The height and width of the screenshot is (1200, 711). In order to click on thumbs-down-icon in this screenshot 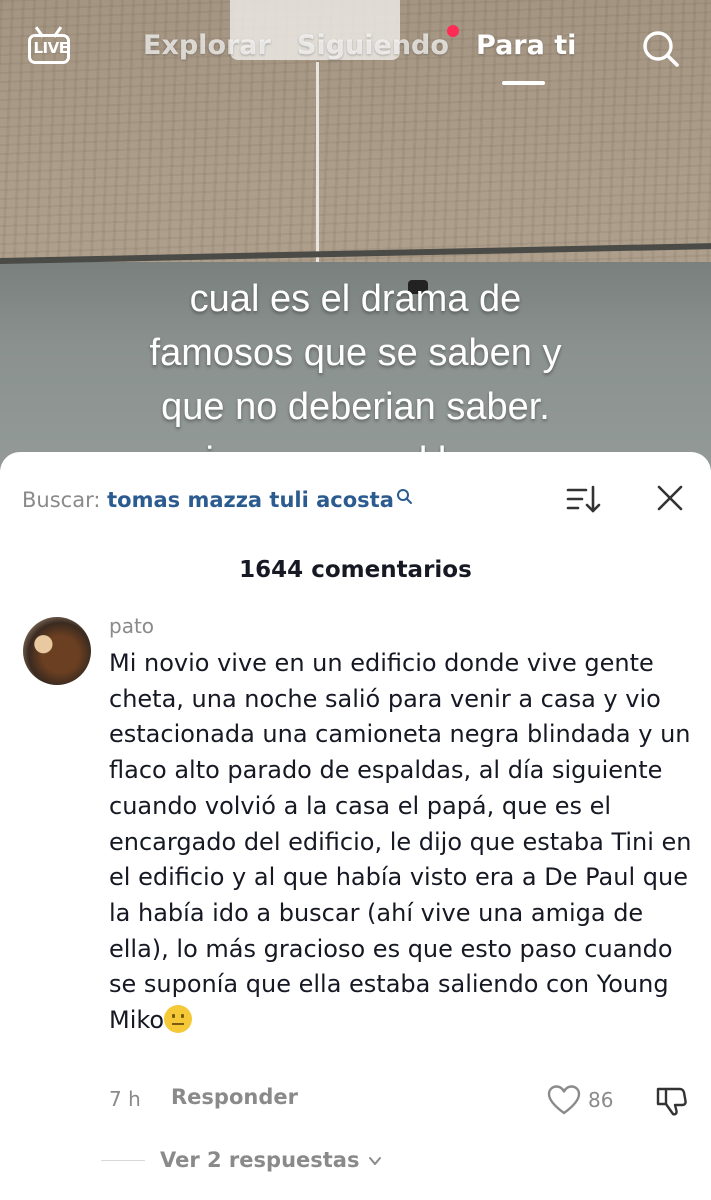, I will do `click(671, 1101)`.